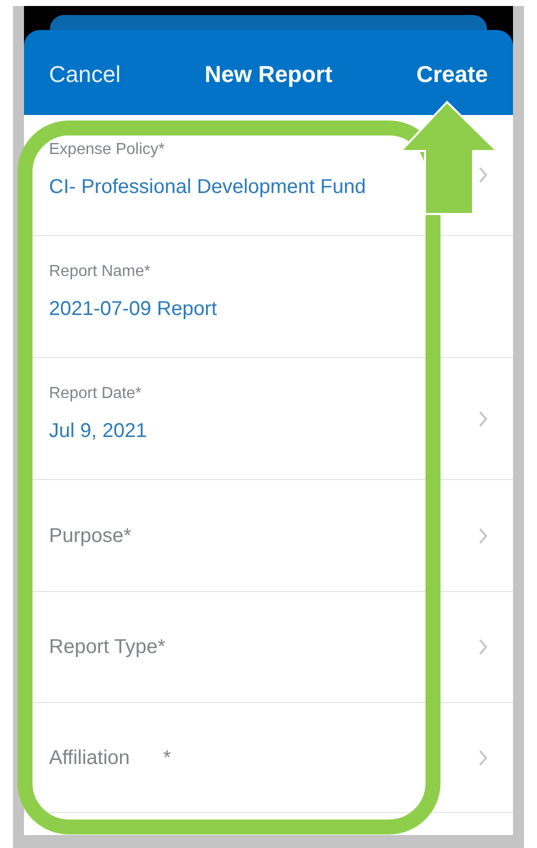  I want to click on field-label: Report Date*, so click(95, 394).